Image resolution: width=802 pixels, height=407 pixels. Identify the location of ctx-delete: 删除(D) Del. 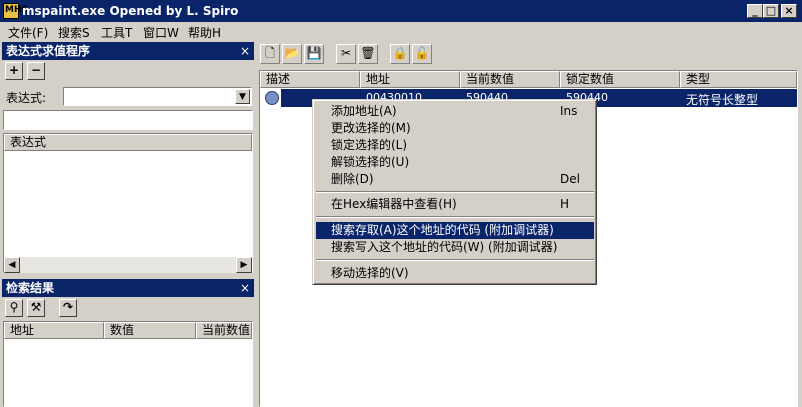
(455, 179).